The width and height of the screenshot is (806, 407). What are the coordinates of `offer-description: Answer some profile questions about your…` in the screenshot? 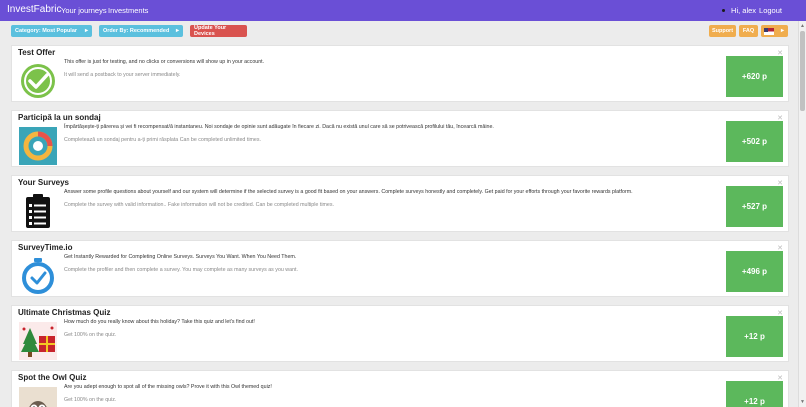 It's located at (348, 192).